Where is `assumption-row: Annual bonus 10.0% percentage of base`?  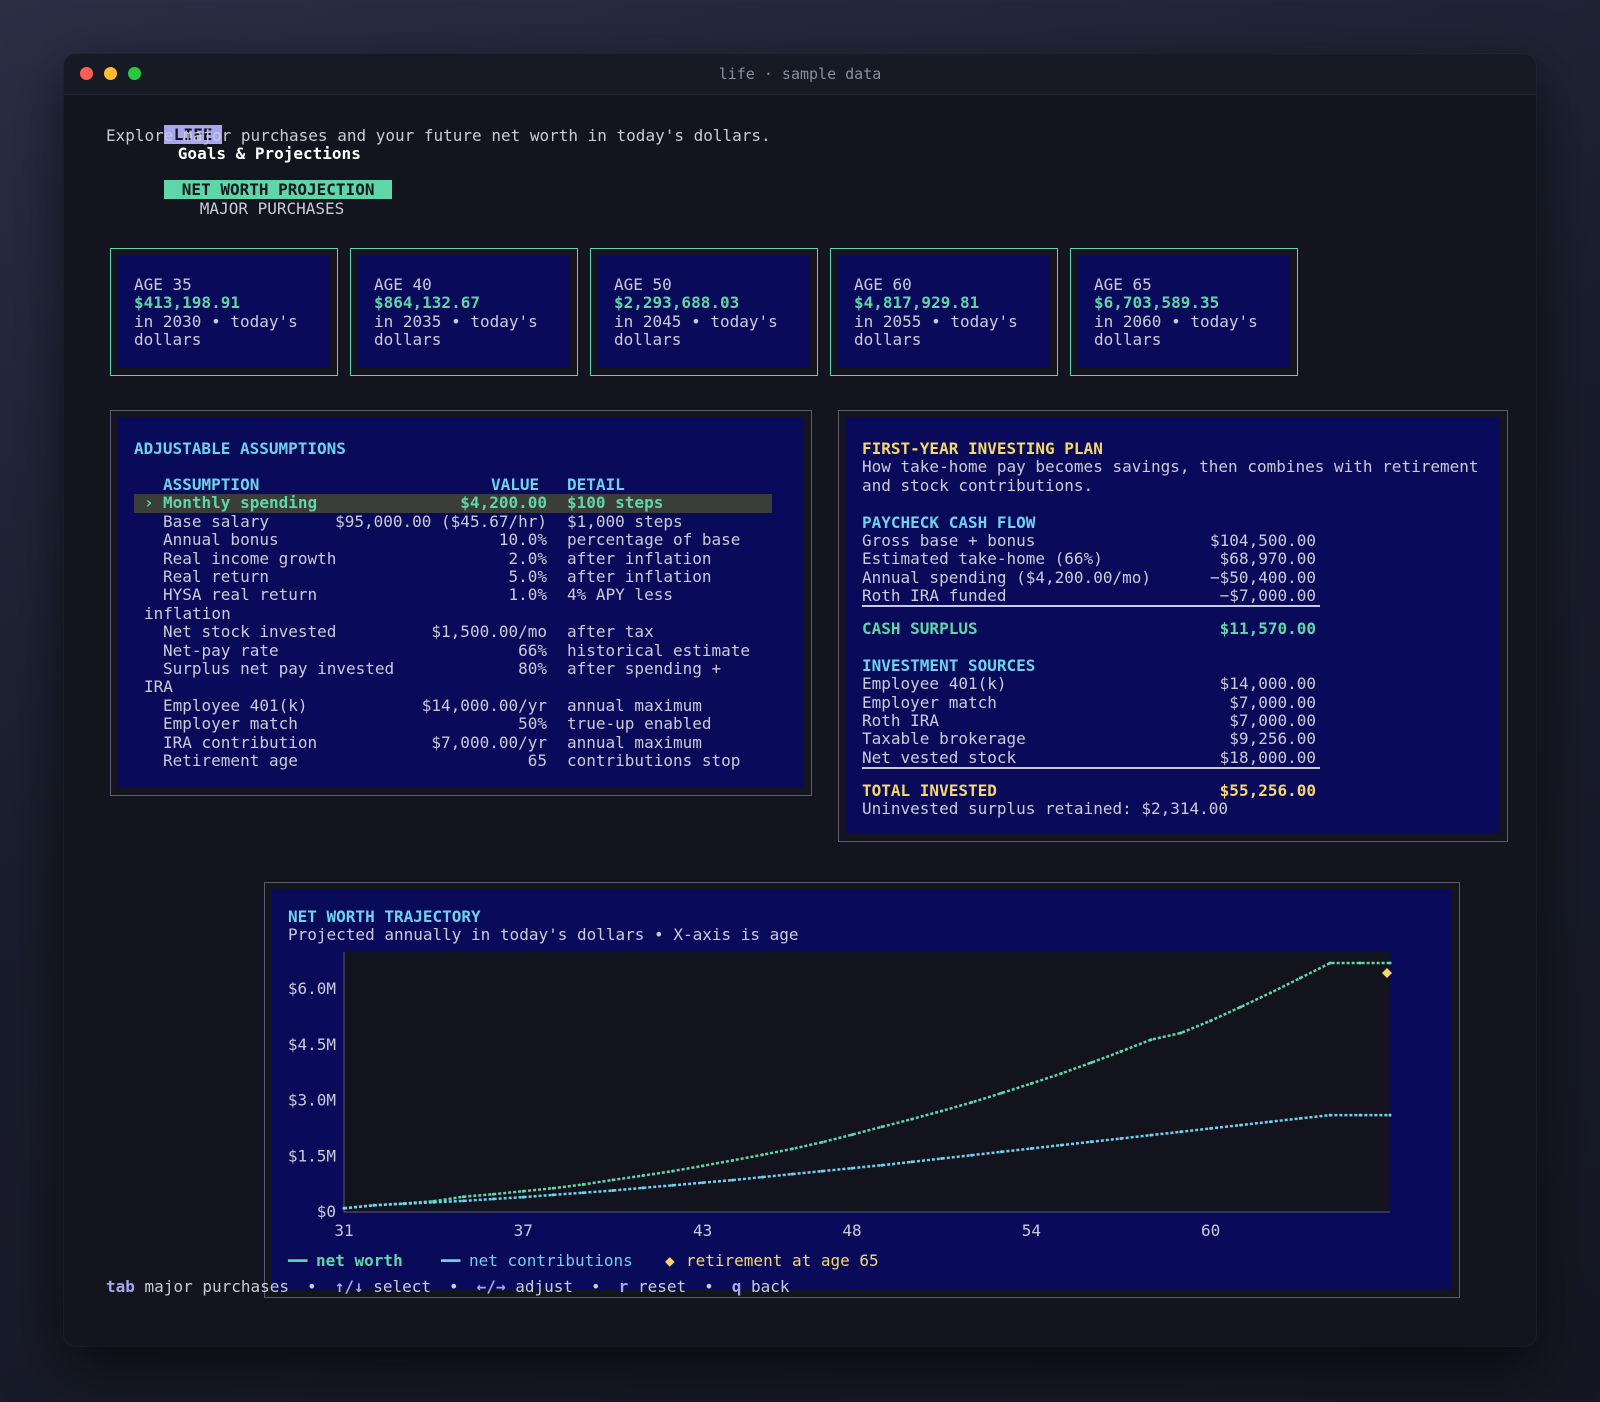
assumption-row: Annual bonus 10.0% percentage of base is located at coordinates (453, 540).